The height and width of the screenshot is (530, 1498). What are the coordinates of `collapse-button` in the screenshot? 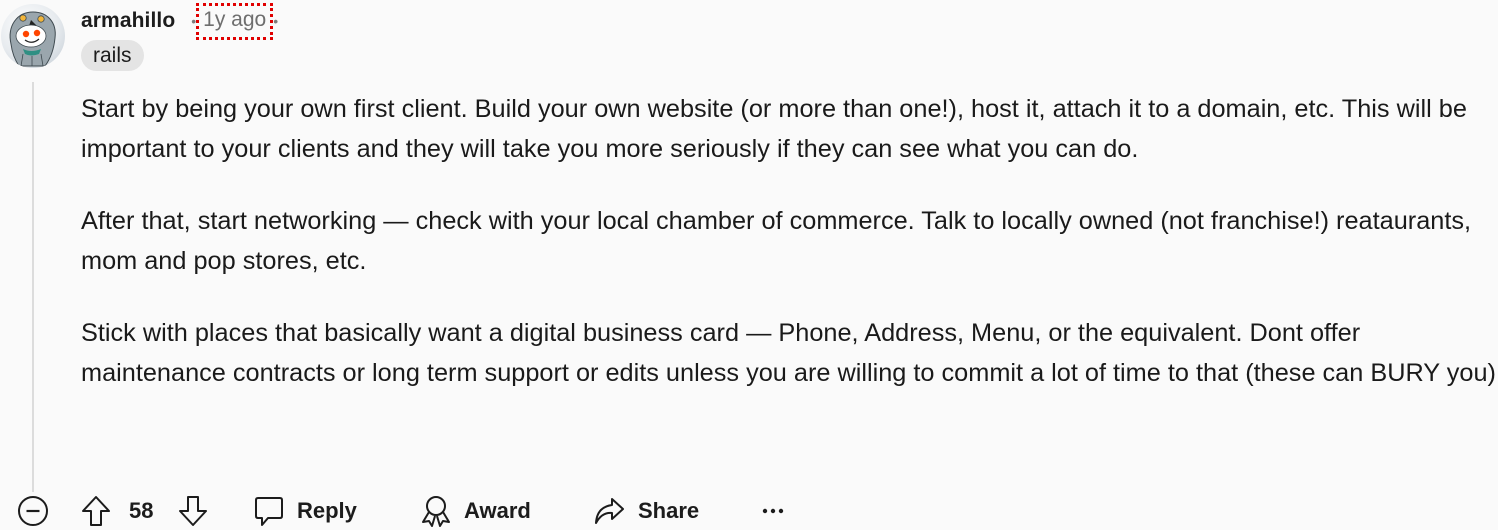 It's located at (33, 511).